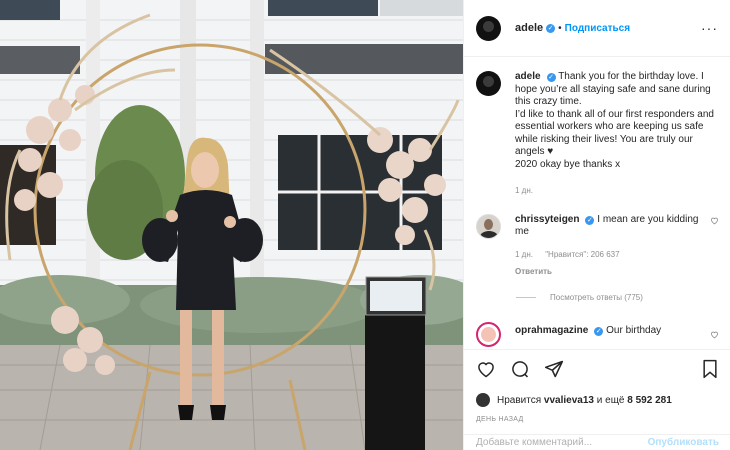 The image size is (730, 450). Describe the element at coordinates (533, 272) in the screenshot. I see `reply-button: Ответить` at that location.